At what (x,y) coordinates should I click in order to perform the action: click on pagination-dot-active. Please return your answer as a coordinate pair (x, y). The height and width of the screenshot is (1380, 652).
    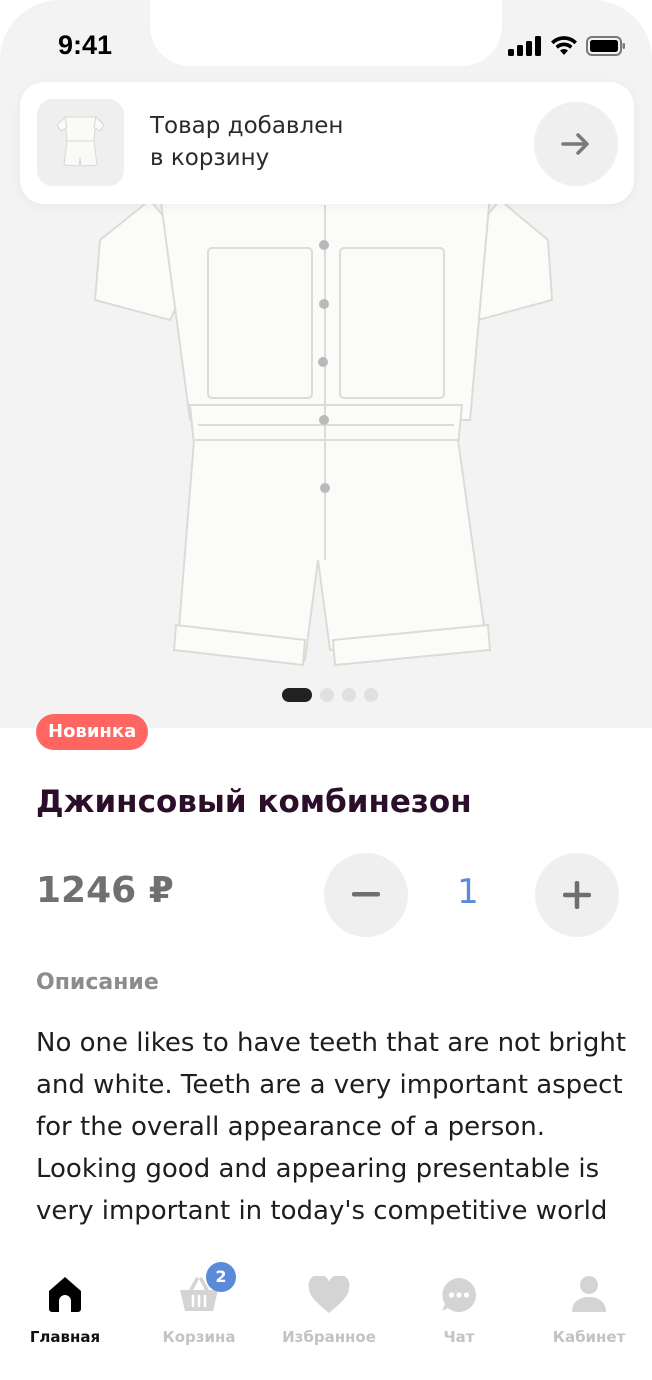
    Looking at the image, I should click on (297, 695).